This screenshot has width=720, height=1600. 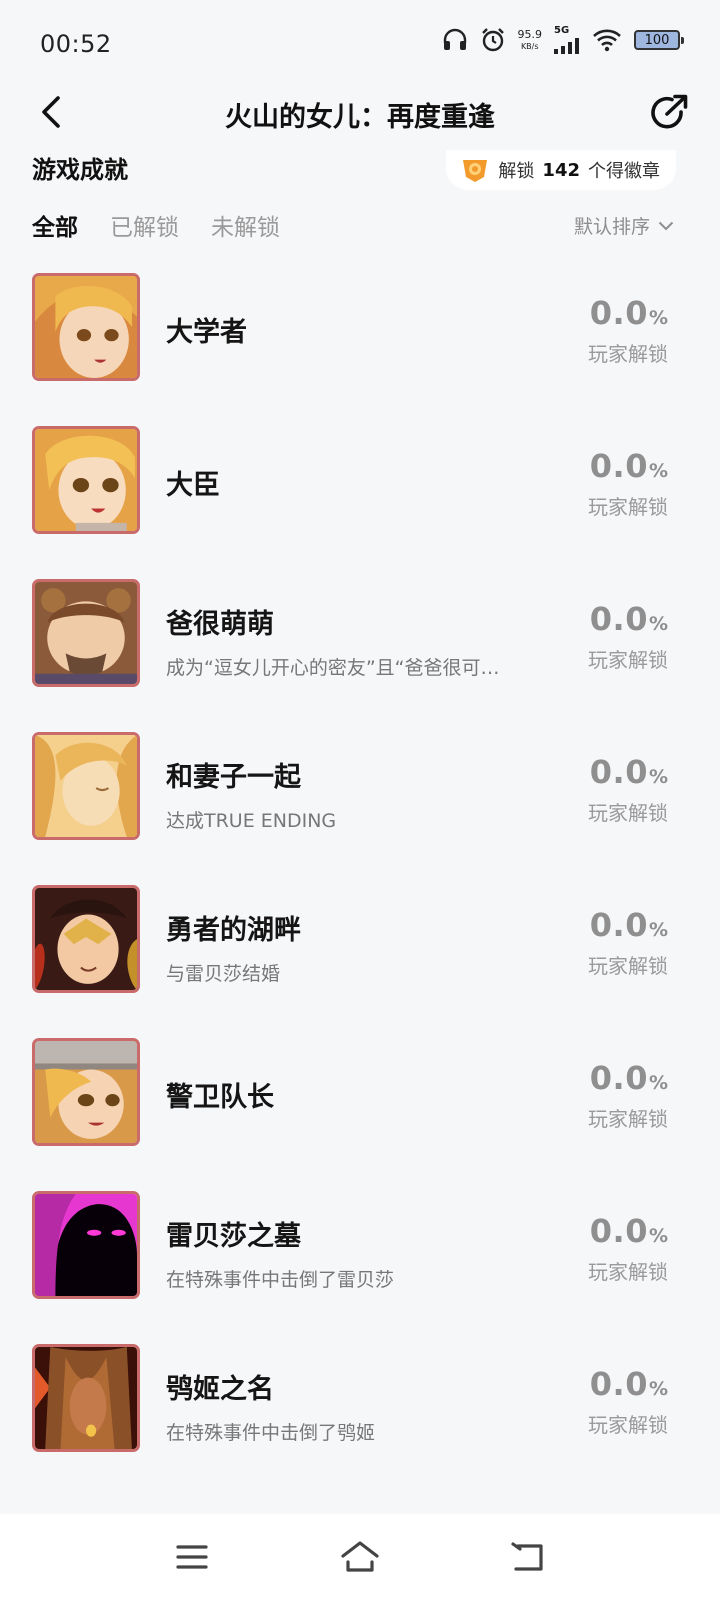 I want to click on net-speed-unit: KB/s, so click(x=529, y=46).